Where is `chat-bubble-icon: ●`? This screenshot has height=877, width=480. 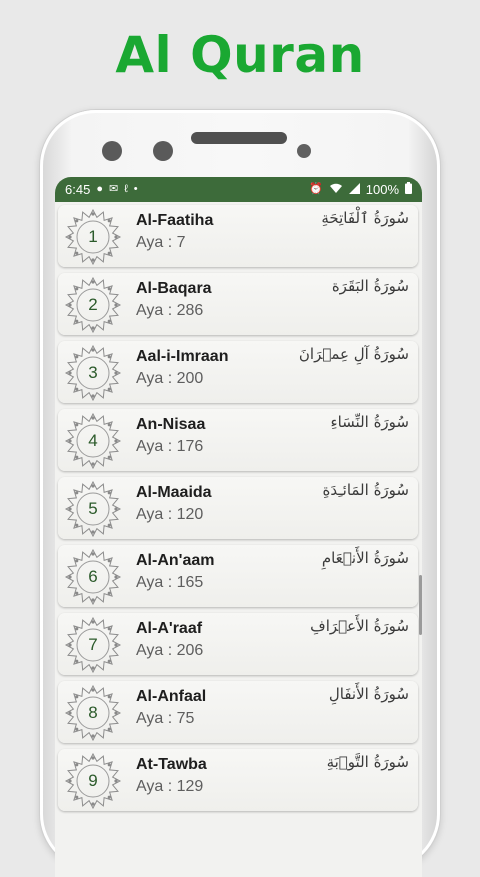
chat-bubble-icon: ● is located at coordinates (99, 189).